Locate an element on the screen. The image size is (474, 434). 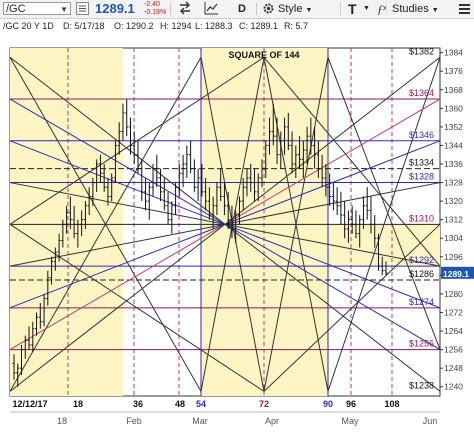
price-change-pct: -0.19% is located at coordinates (155, 12).